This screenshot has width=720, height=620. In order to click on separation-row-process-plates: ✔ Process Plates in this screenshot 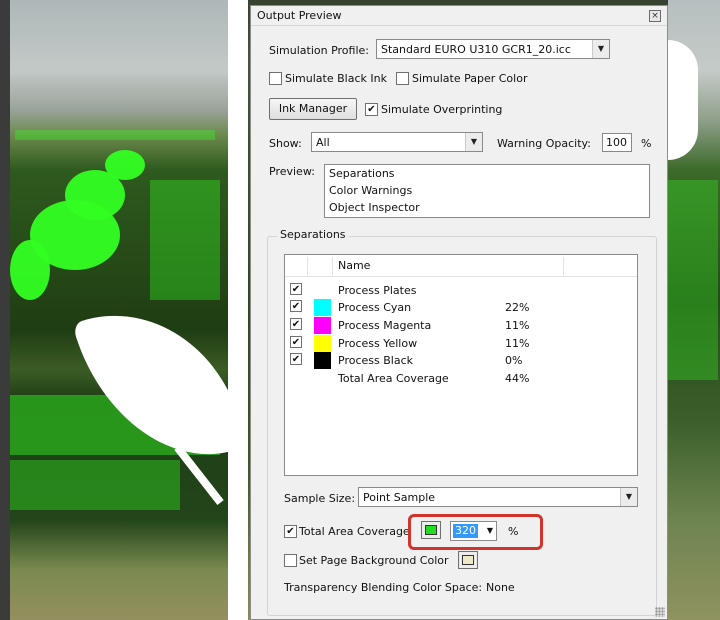, I will do `click(461, 290)`.